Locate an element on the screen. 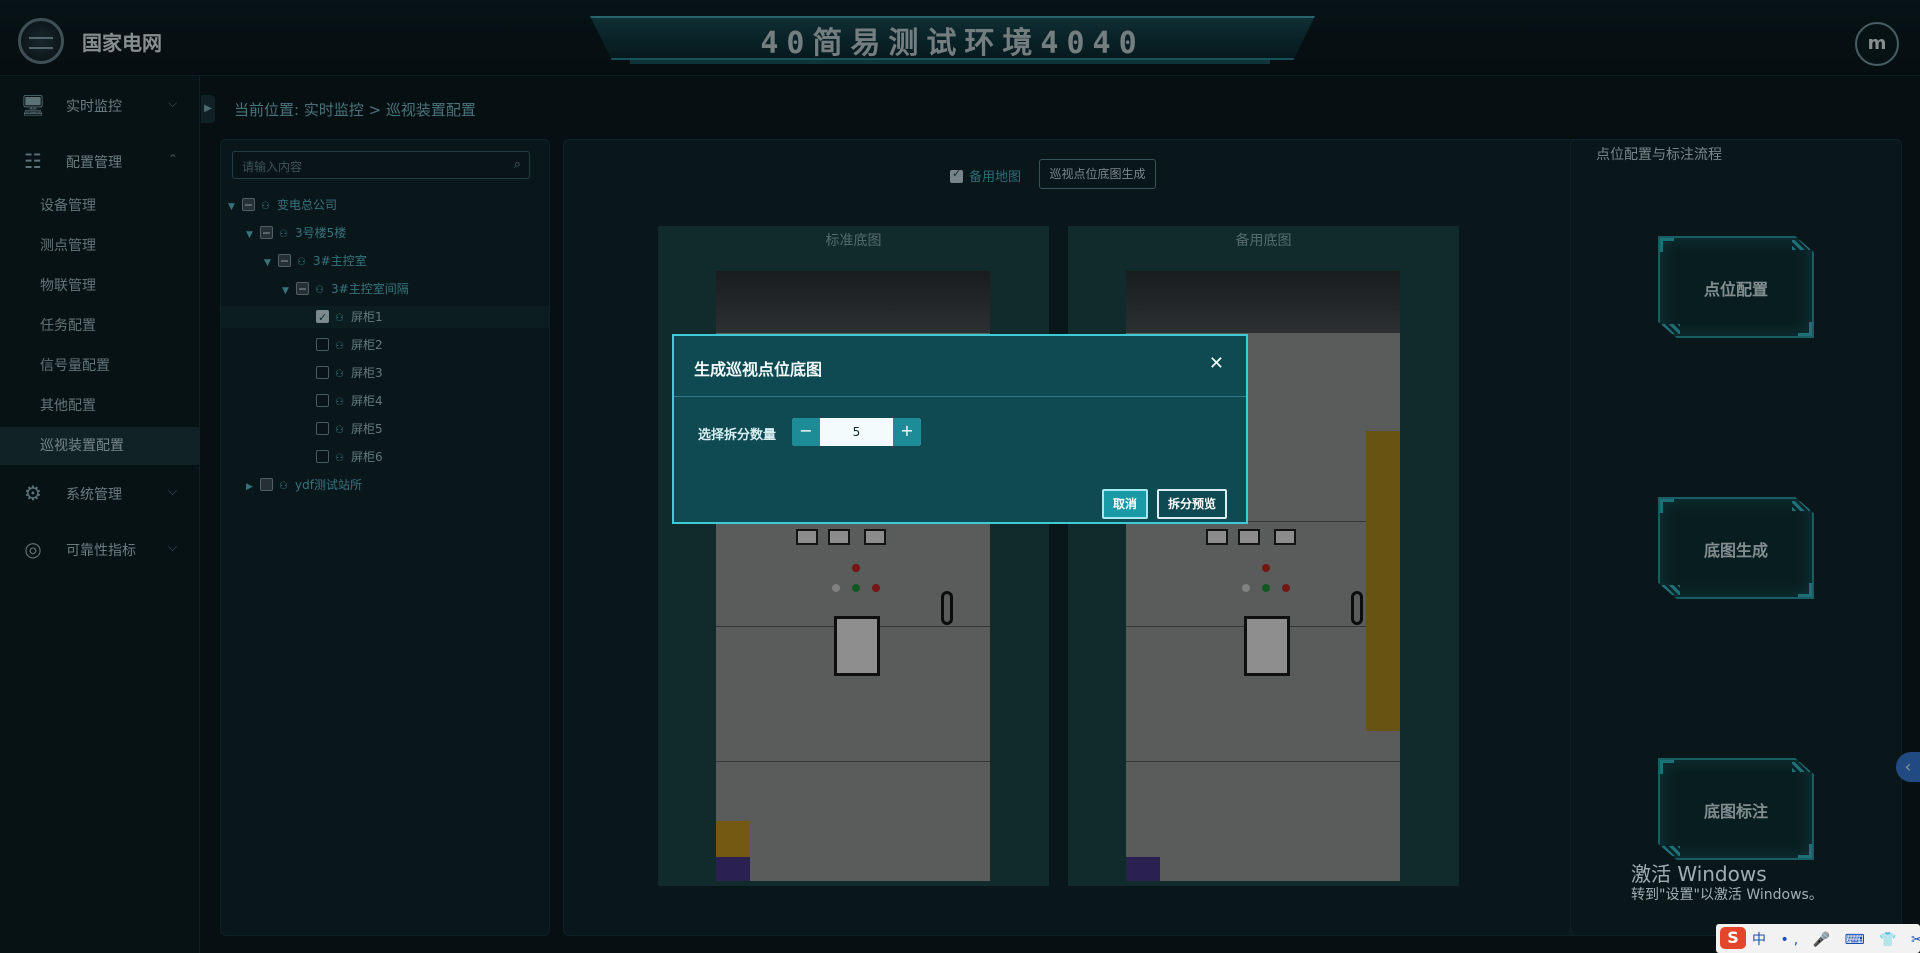 The image size is (1920, 953). split-dialog: 生成巡视点位底图 ✕ 选择拆分数量 − 5 + 取消 拆分预览 is located at coordinates (960, 429).